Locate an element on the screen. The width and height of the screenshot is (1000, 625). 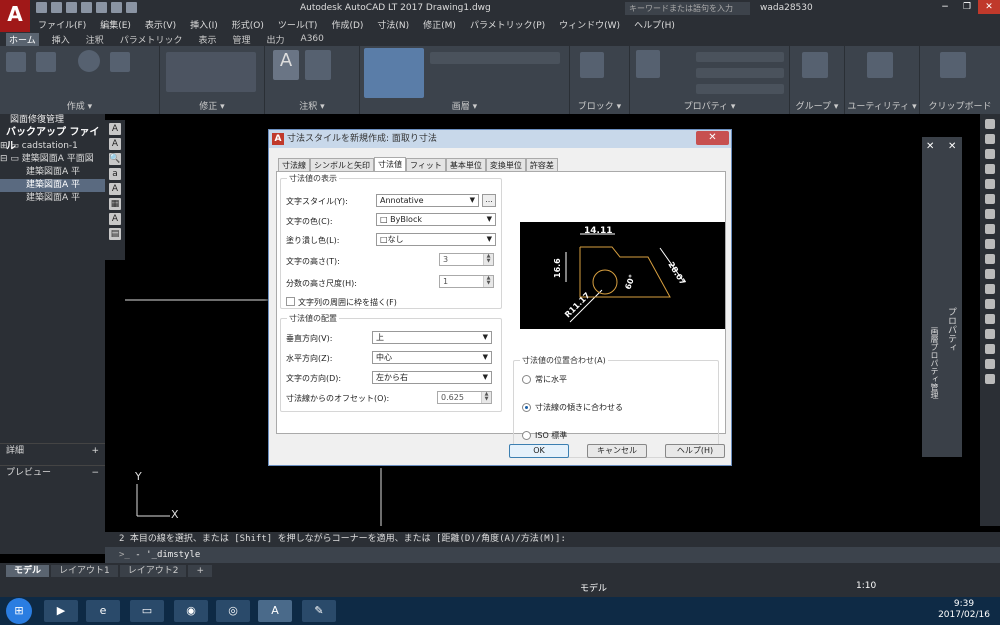
preview-section: プレビュー − is located at coordinates (52, 472).